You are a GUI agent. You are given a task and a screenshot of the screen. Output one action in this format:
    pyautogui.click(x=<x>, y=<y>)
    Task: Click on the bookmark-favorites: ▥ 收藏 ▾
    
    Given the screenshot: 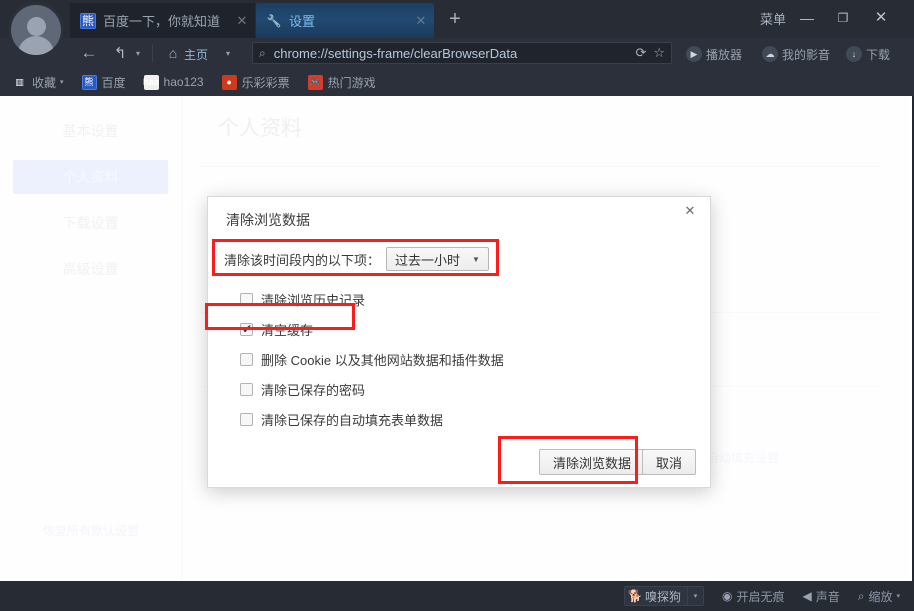 What is the action you would take?
    pyautogui.click(x=38, y=82)
    